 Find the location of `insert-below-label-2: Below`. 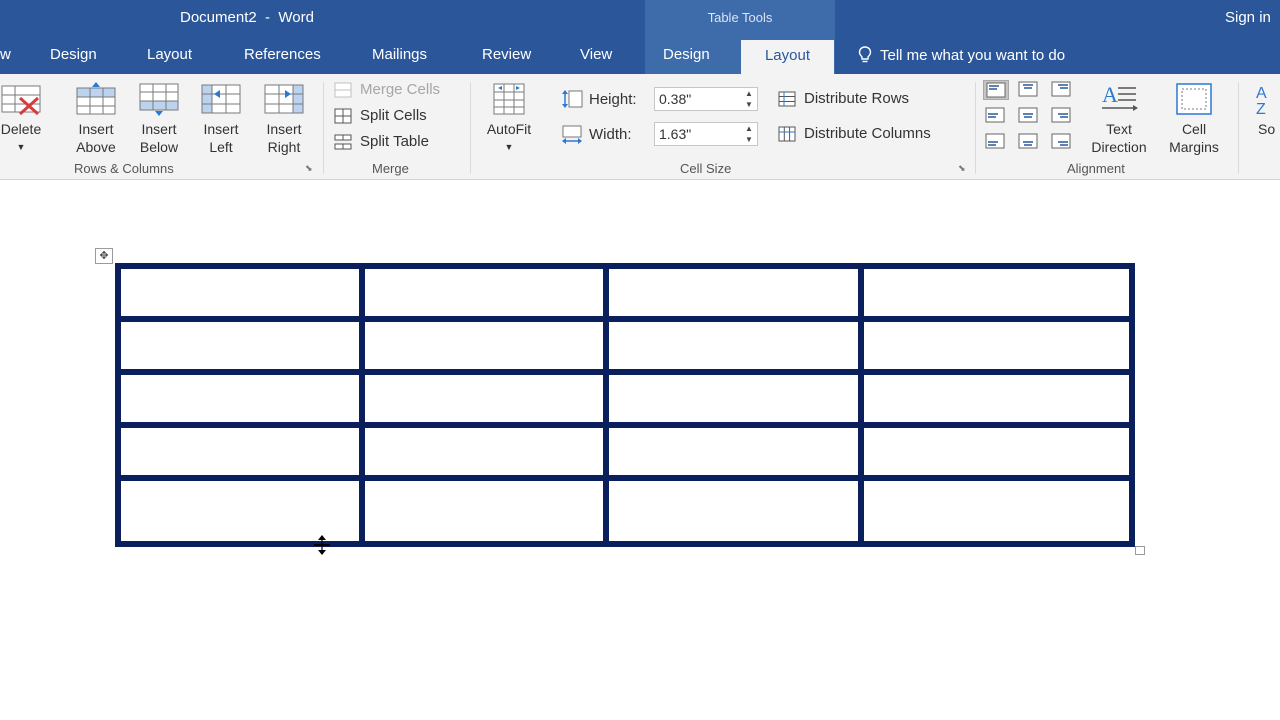

insert-below-label-2: Below is located at coordinates (159, 147).